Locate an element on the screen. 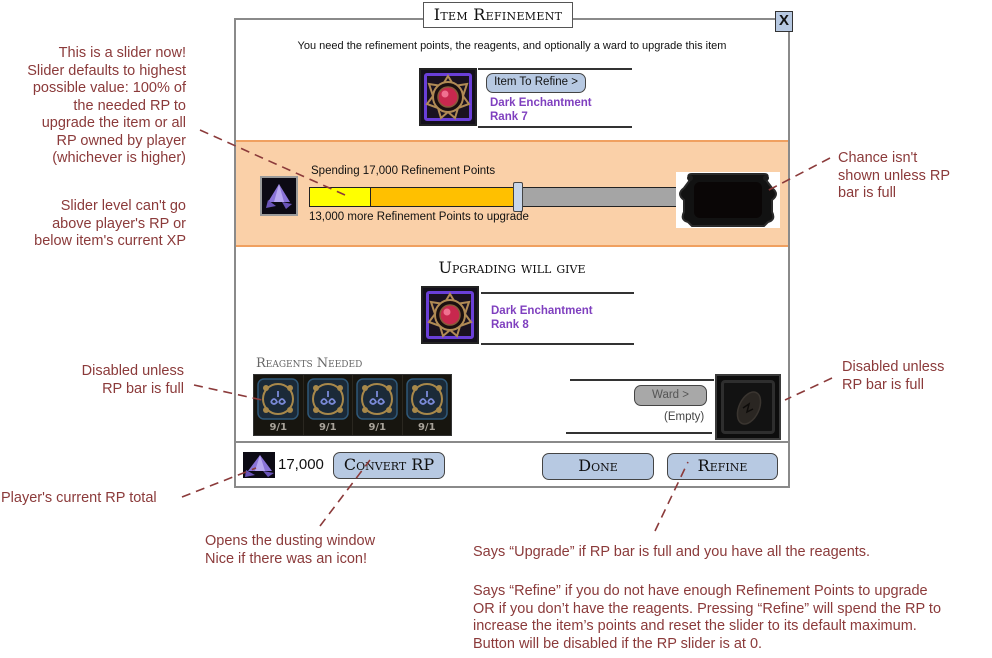 The image size is (992, 658). ward-slot is located at coordinates (748, 407).